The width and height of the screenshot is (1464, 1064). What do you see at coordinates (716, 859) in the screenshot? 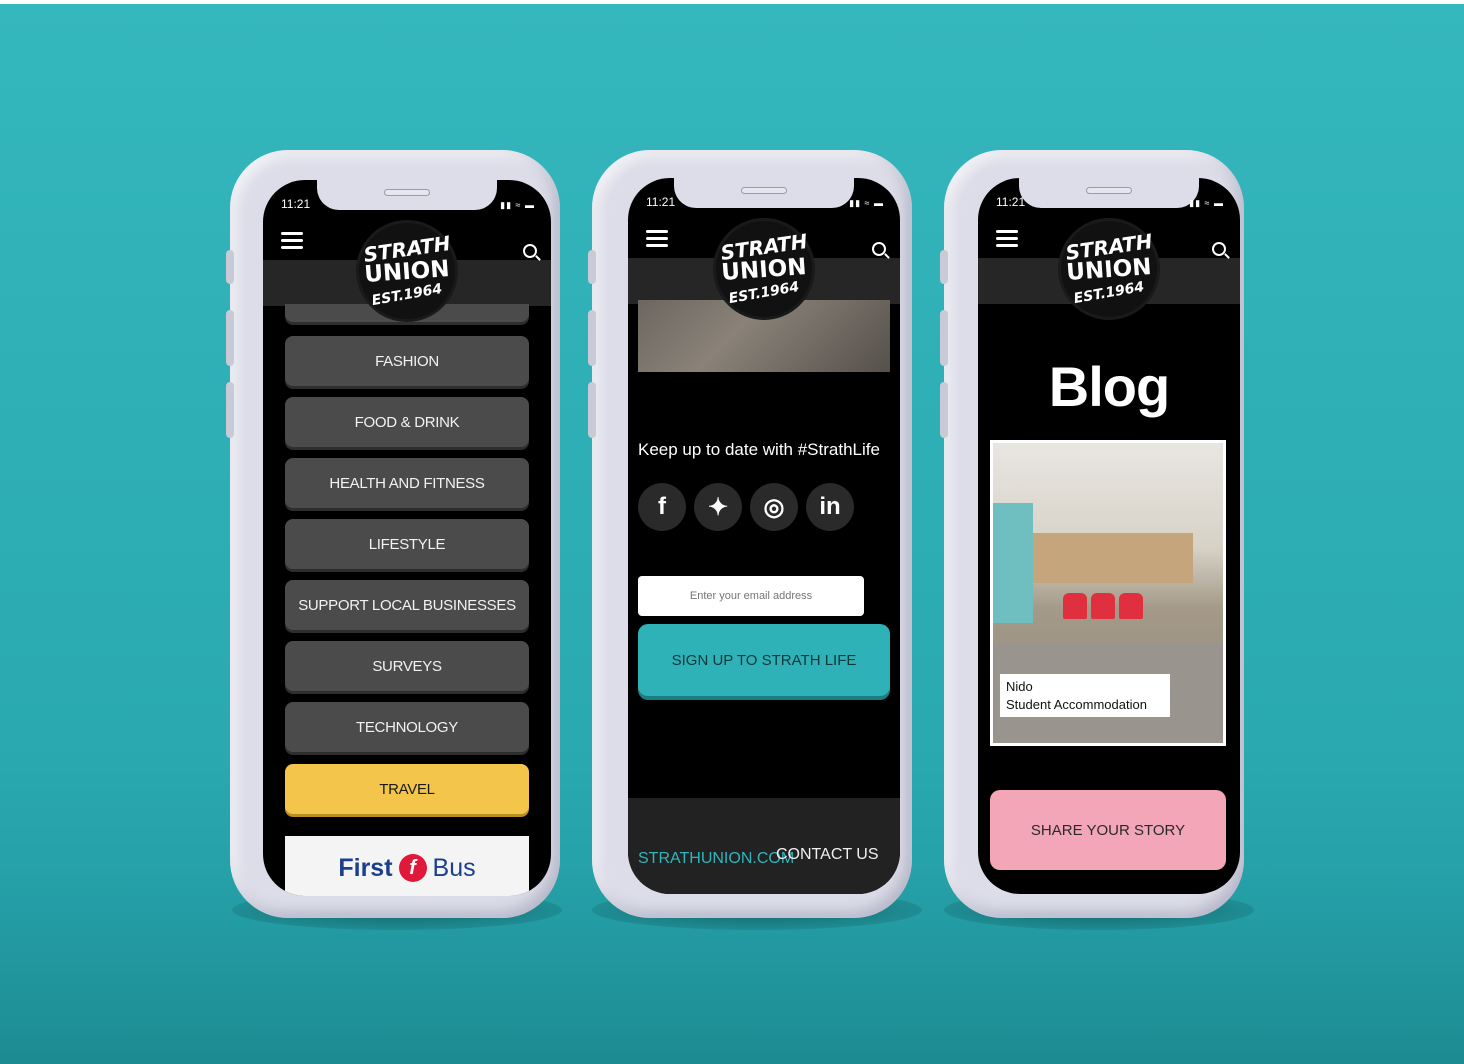
I see `footer-site-link: STRATHUNION.COM` at bounding box center [716, 859].